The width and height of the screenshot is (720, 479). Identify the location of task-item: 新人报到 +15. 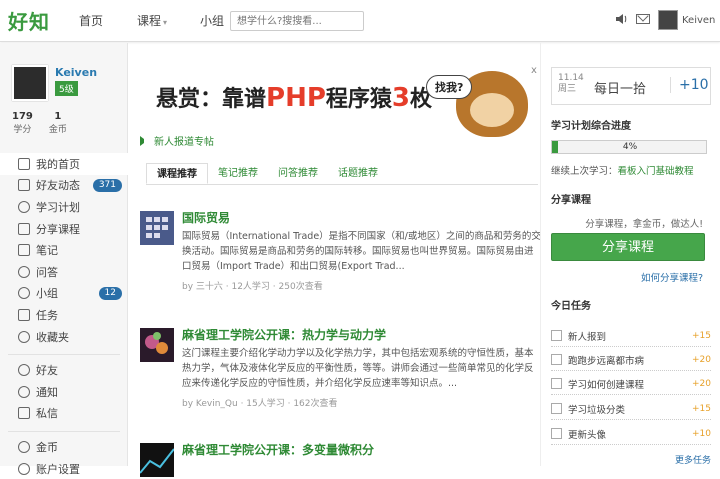
(631, 336).